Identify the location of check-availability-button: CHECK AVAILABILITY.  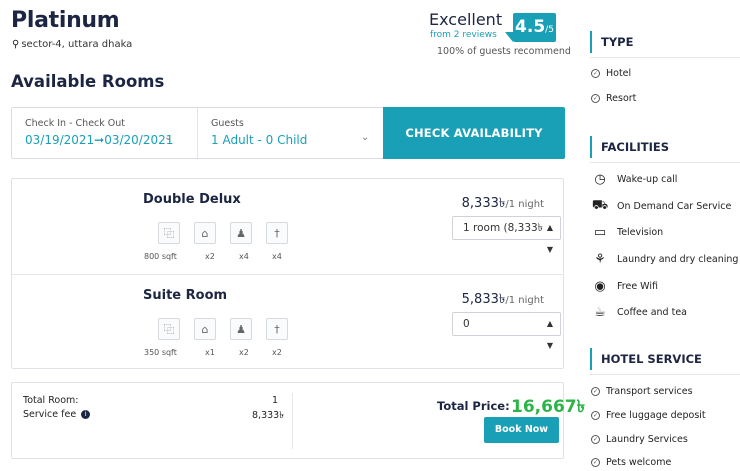
(474, 133).